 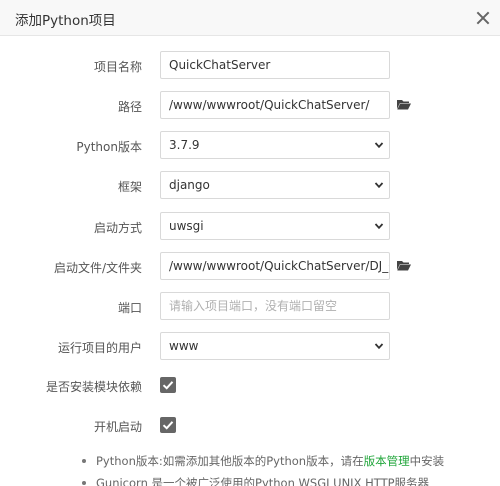 I want to click on note-text: 中安装, so click(x=427, y=461).